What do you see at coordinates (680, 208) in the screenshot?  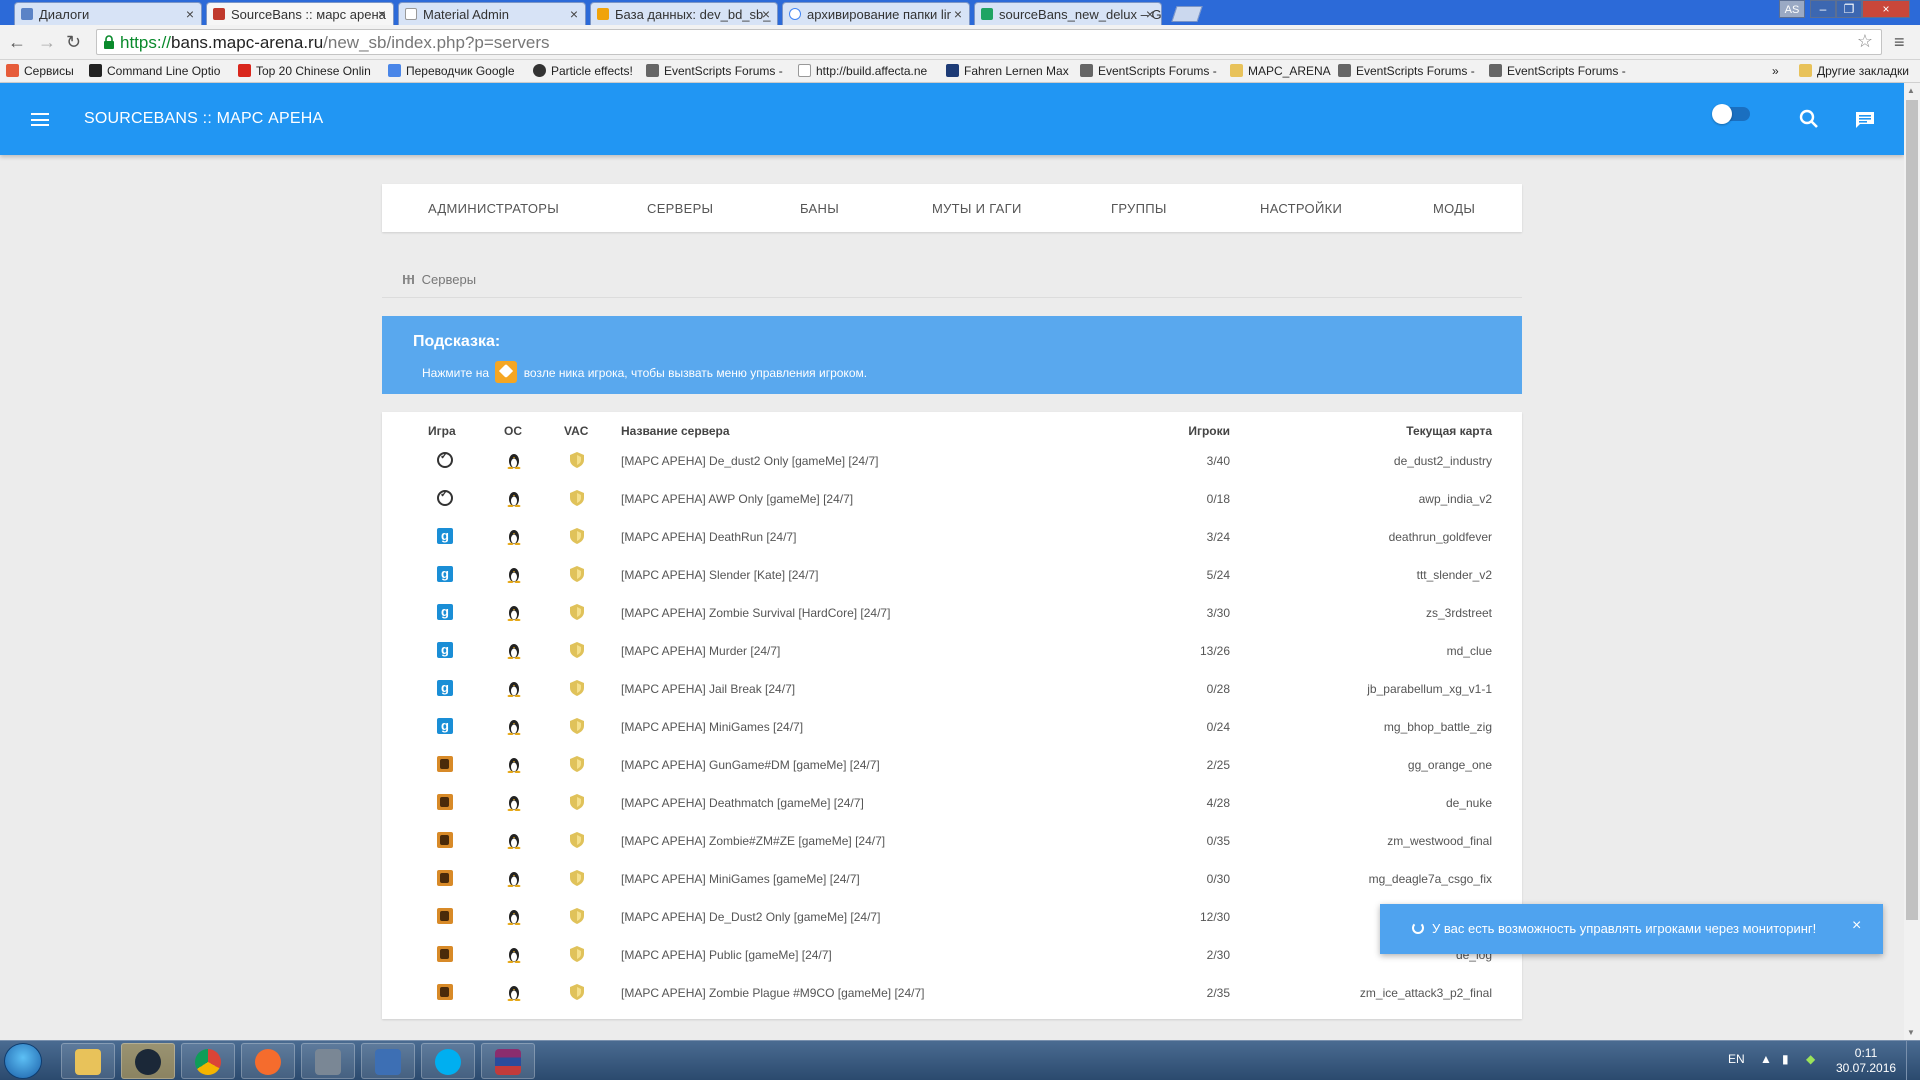 I see `nav-servers: СЕРВЕРЫ` at bounding box center [680, 208].